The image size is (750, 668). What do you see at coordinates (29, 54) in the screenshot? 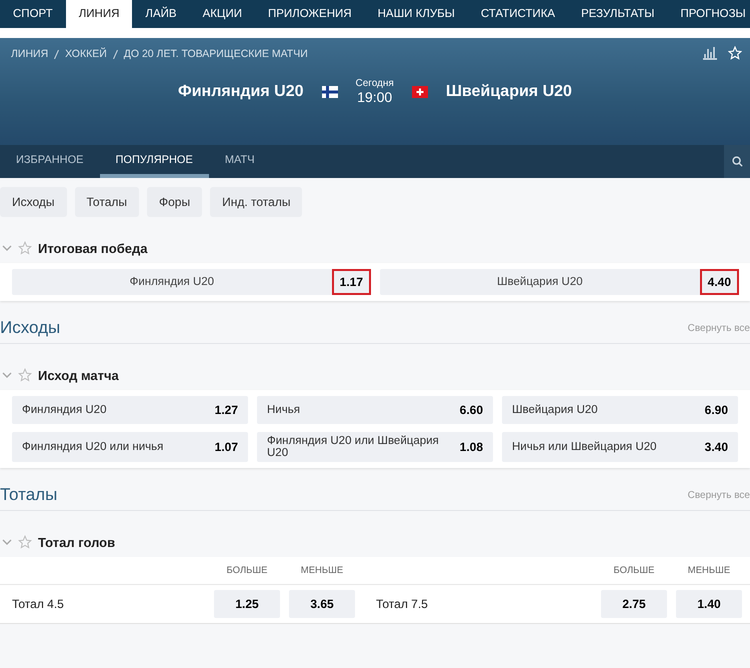
I see `breadcrumb-link: ЛИНИЯ` at bounding box center [29, 54].